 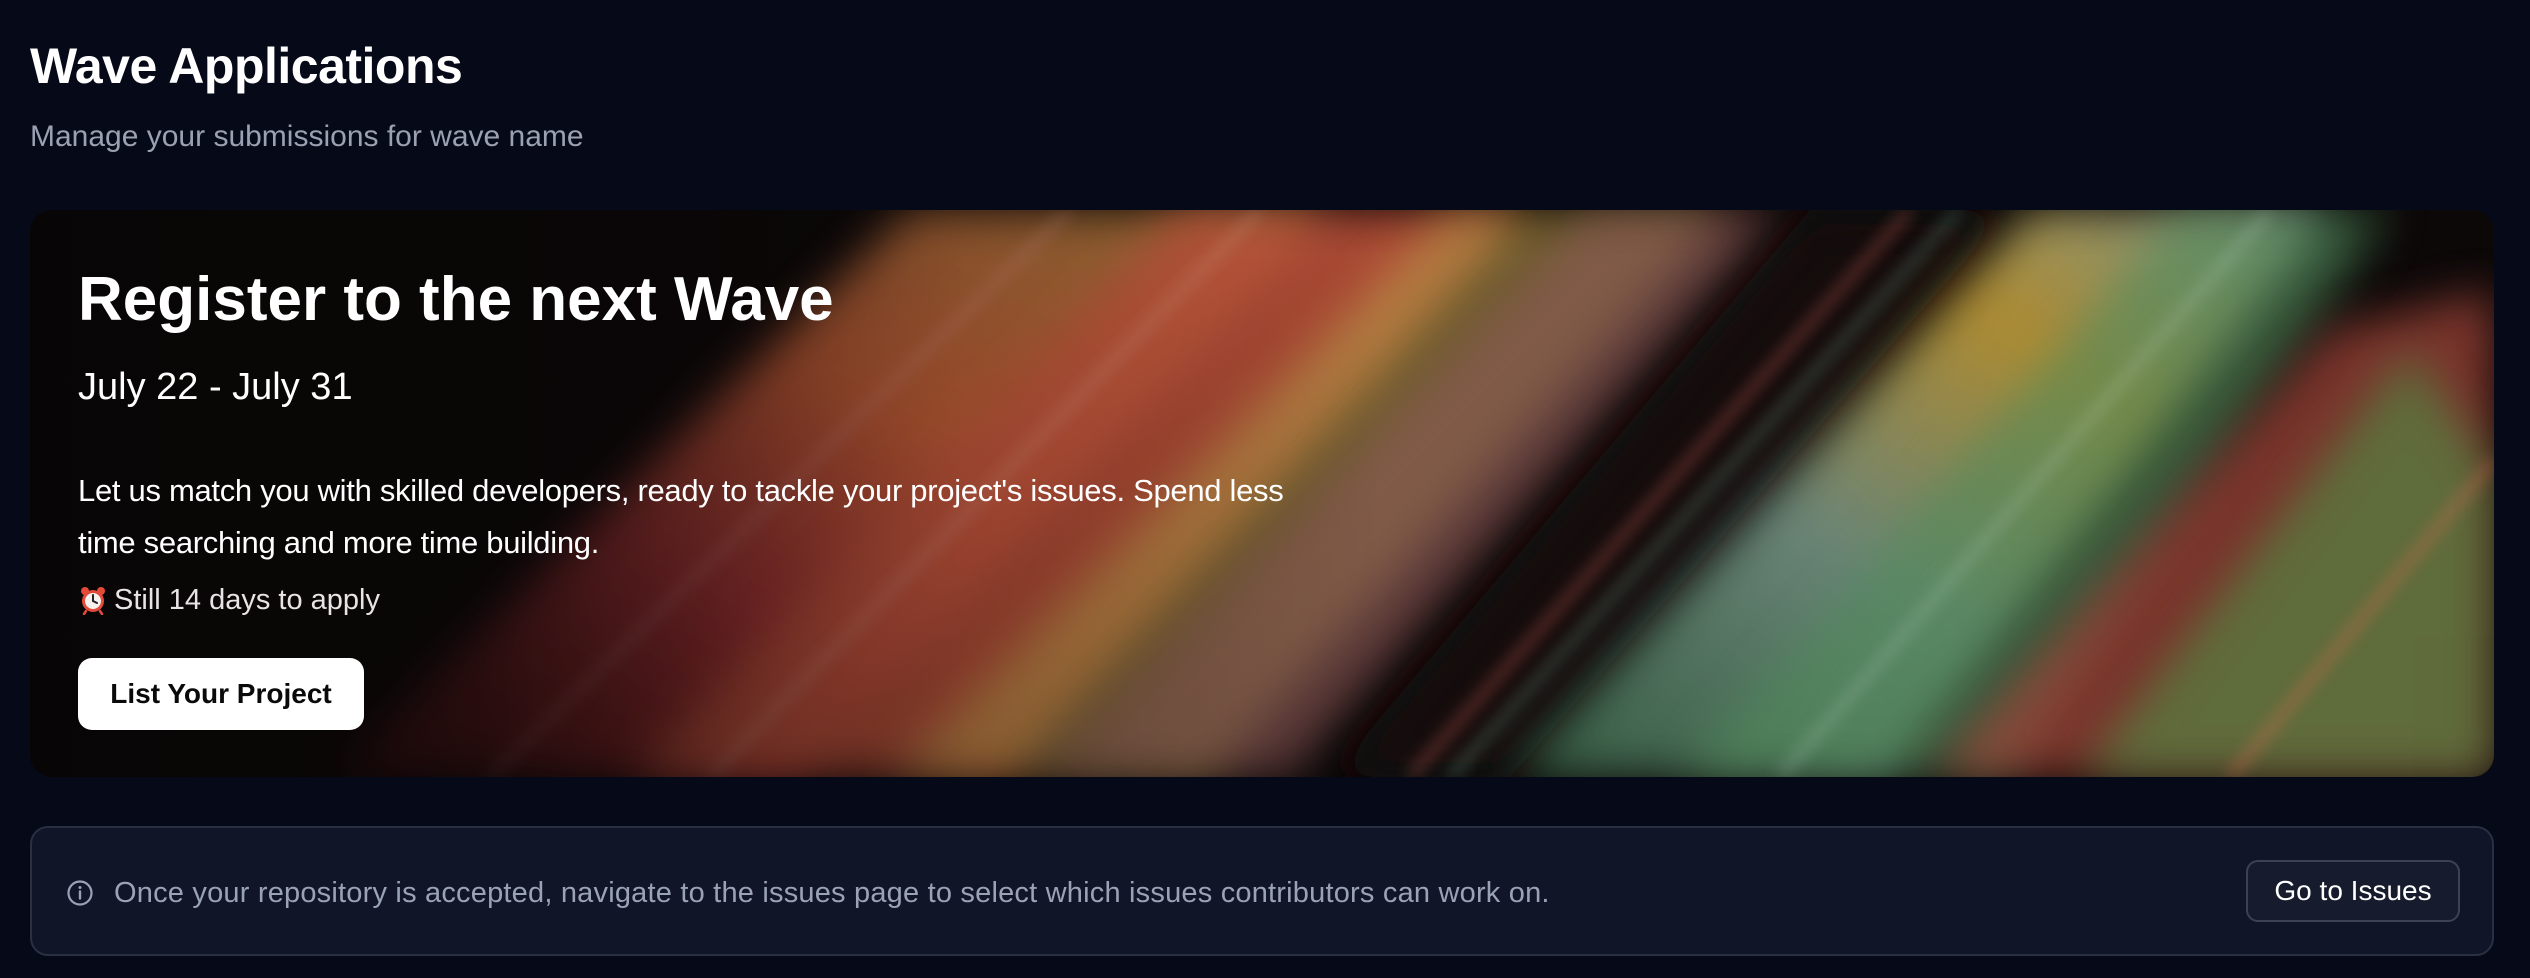 What do you see at coordinates (246, 66) in the screenshot?
I see `page-title: Wave Applications` at bounding box center [246, 66].